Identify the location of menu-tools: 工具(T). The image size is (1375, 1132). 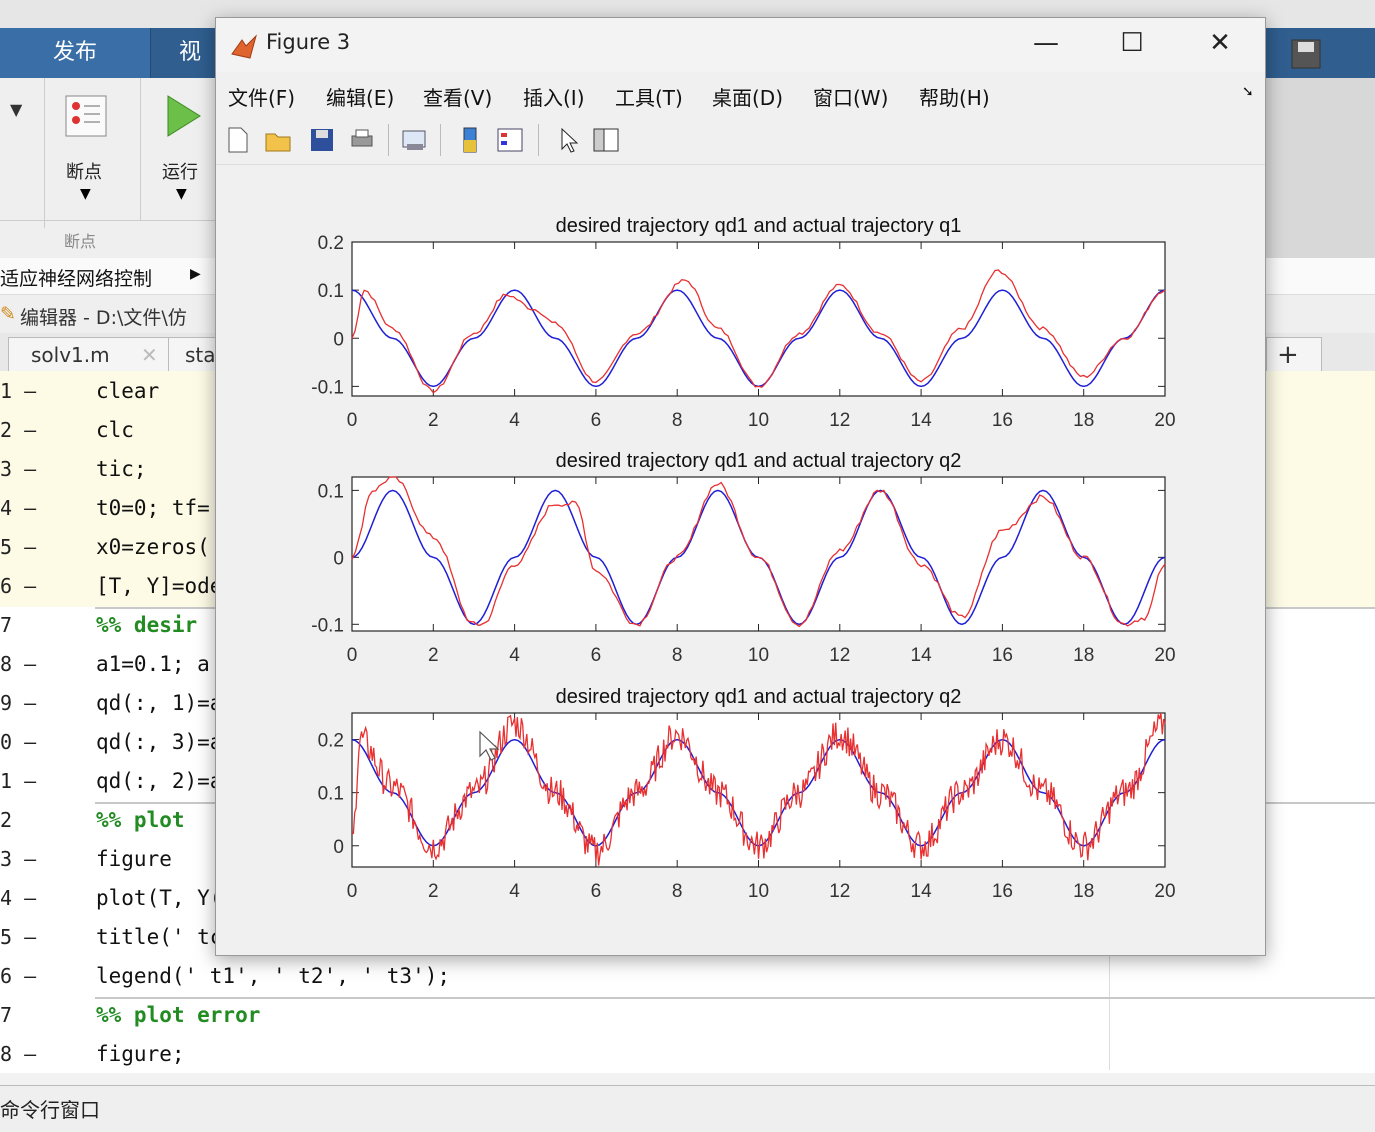
(649, 96).